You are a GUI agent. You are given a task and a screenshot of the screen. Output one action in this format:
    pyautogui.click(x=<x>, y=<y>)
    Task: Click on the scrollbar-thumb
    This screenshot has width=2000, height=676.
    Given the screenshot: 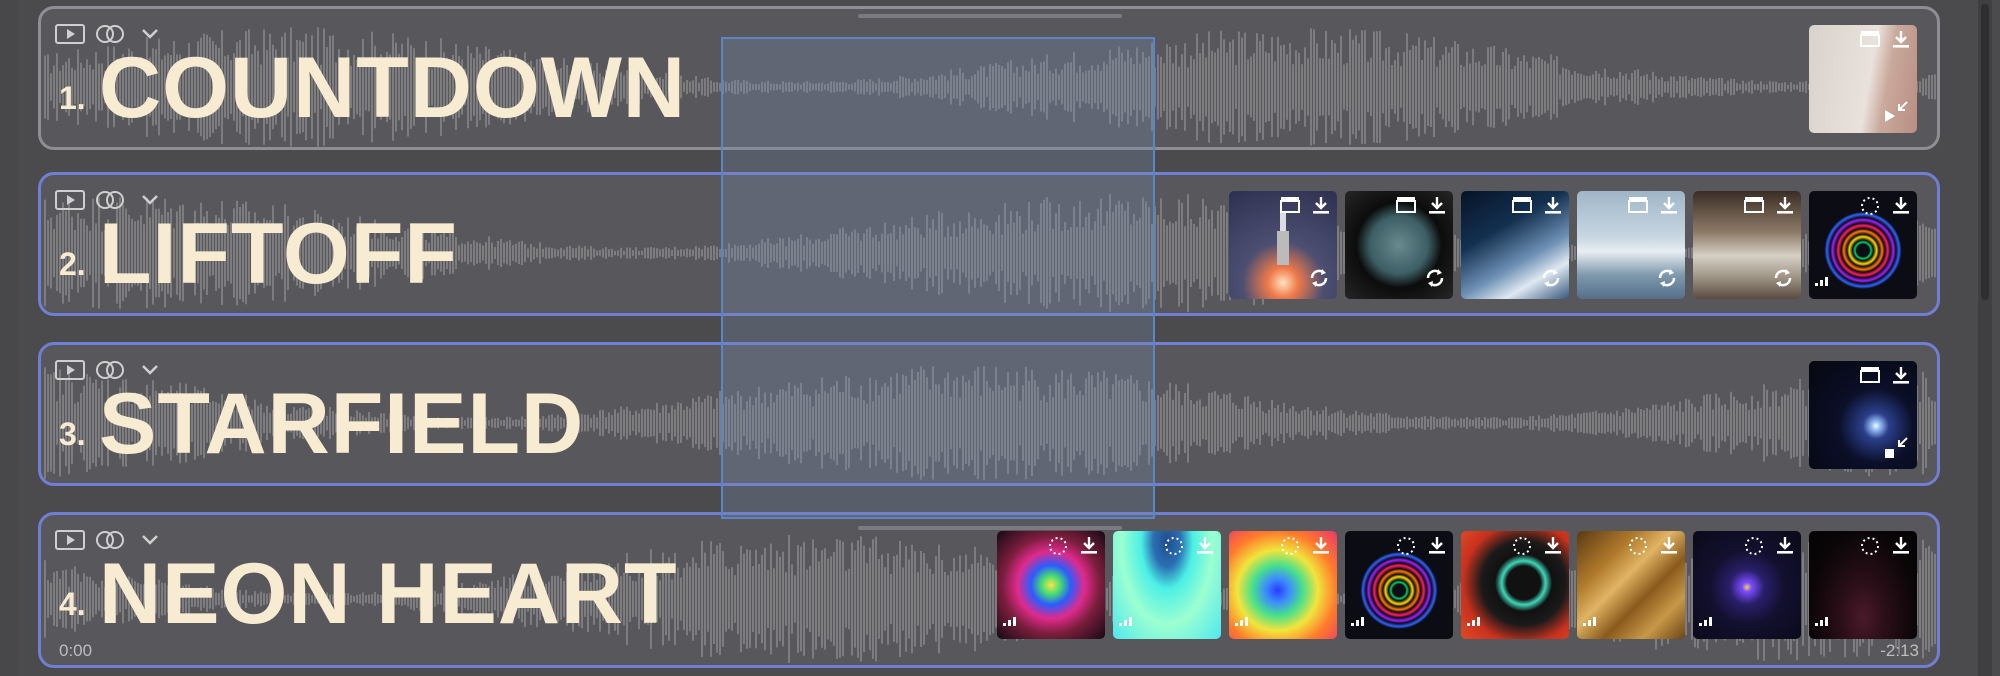 What is the action you would take?
    pyautogui.click(x=1985, y=152)
    